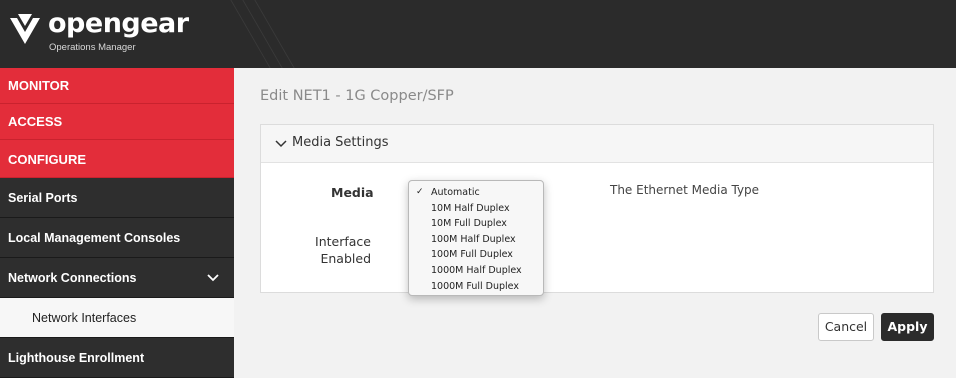 The height and width of the screenshot is (378, 956). I want to click on sidebar-item-configure: CONFIGURE, so click(117, 159).